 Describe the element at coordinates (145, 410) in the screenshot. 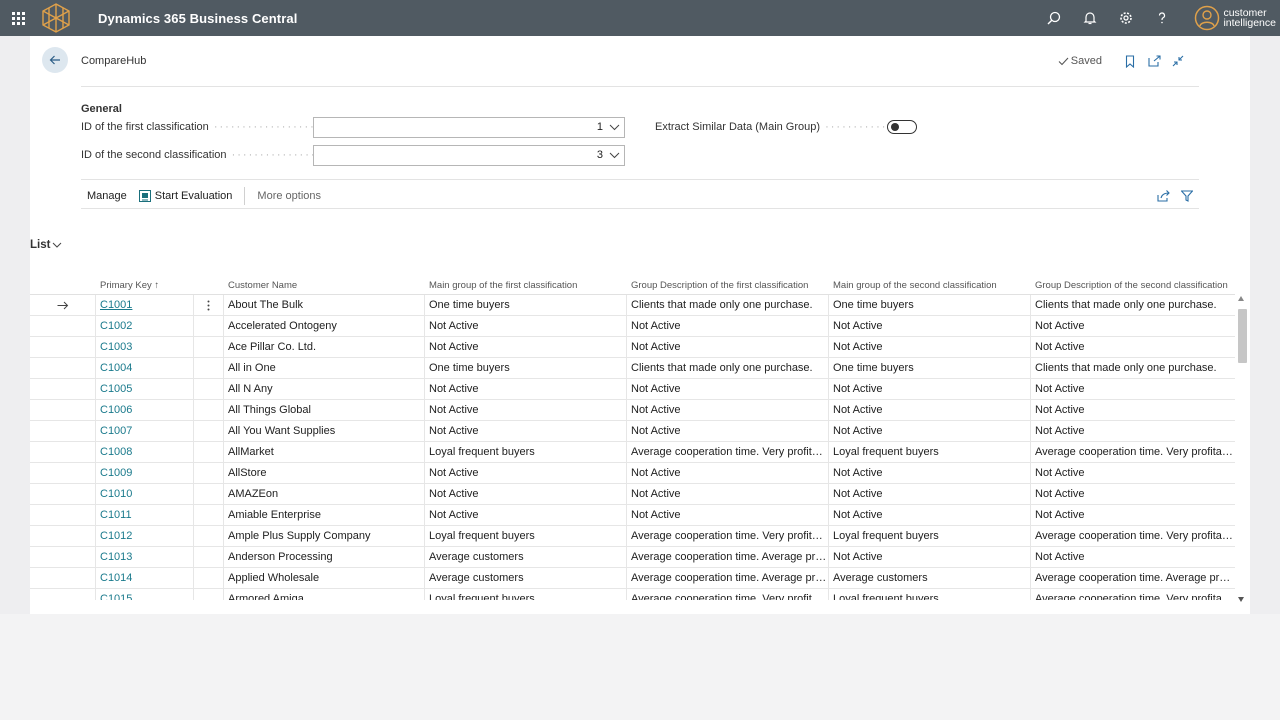

I see `primary-key-link: C1006` at that location.